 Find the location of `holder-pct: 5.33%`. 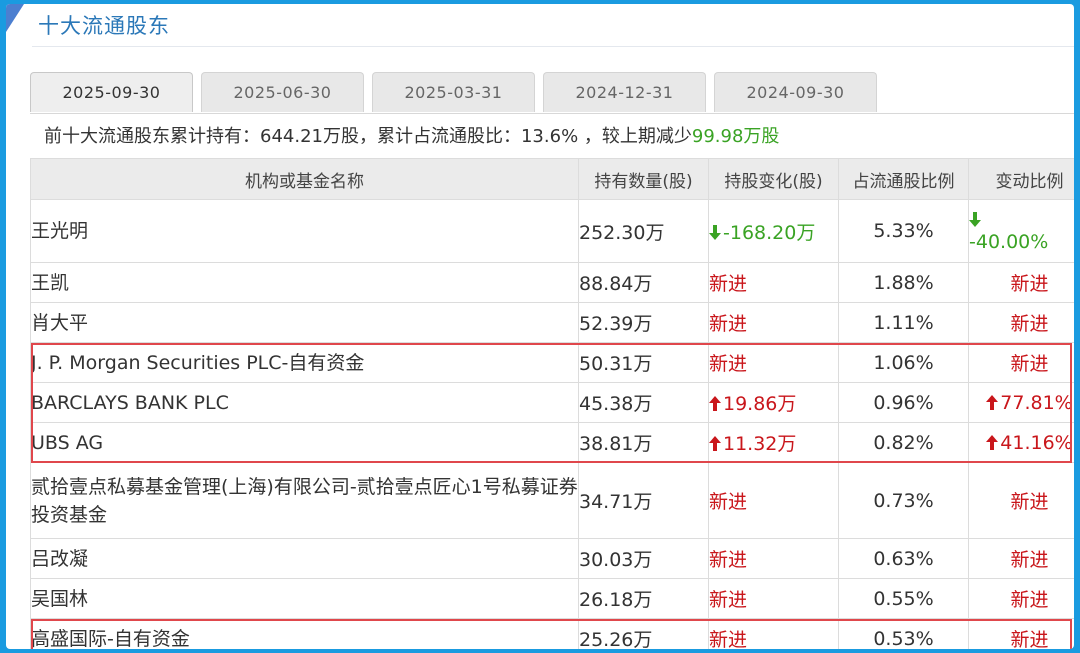

holder-pct: 5.33% is located at coordinates (903, 231).